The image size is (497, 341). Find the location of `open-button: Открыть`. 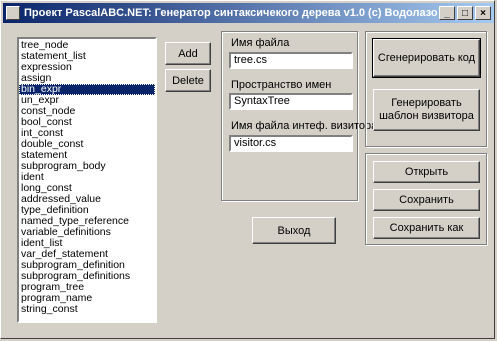

open-button: Открыть is located at coordinates (426, 172).